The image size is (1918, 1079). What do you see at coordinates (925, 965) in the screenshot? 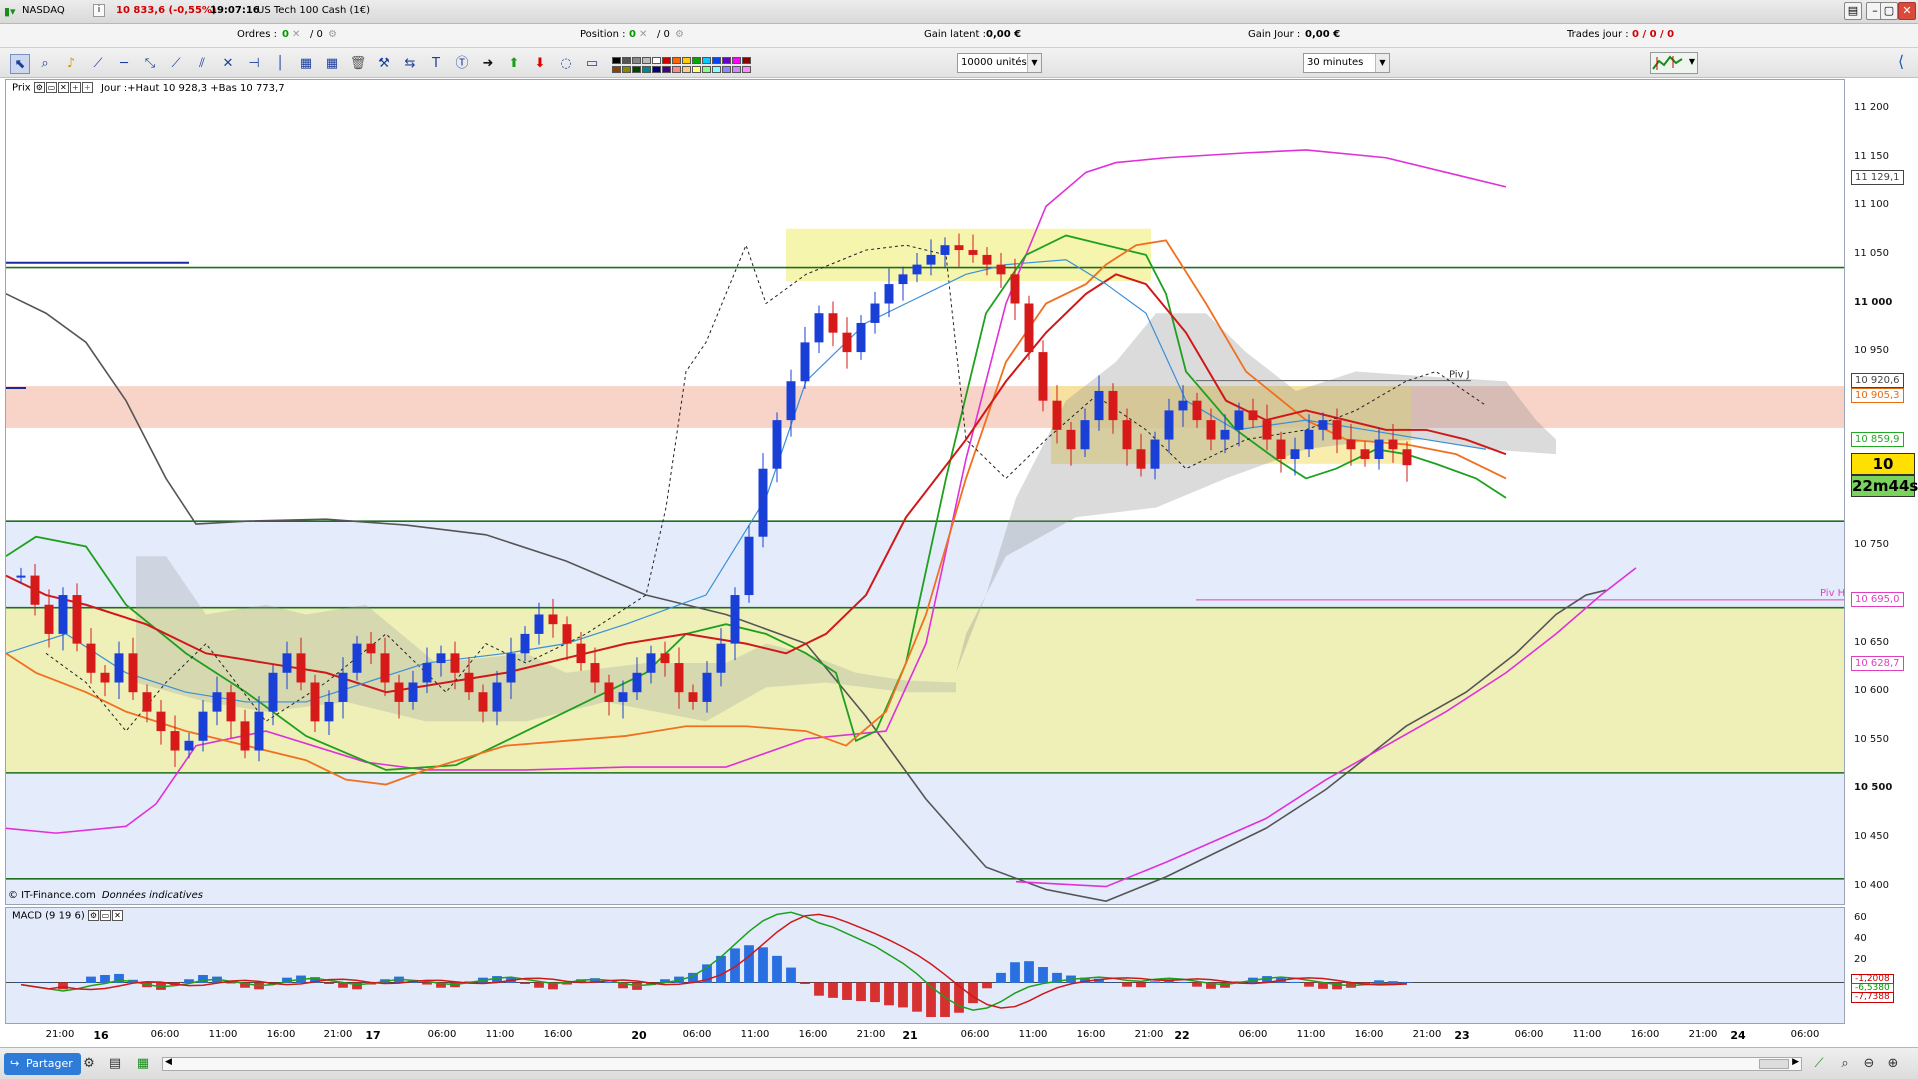
I see `macd-plot: MACD (9 19 6) ⚙ ▭ ✕` at bounding box center [925, 965].